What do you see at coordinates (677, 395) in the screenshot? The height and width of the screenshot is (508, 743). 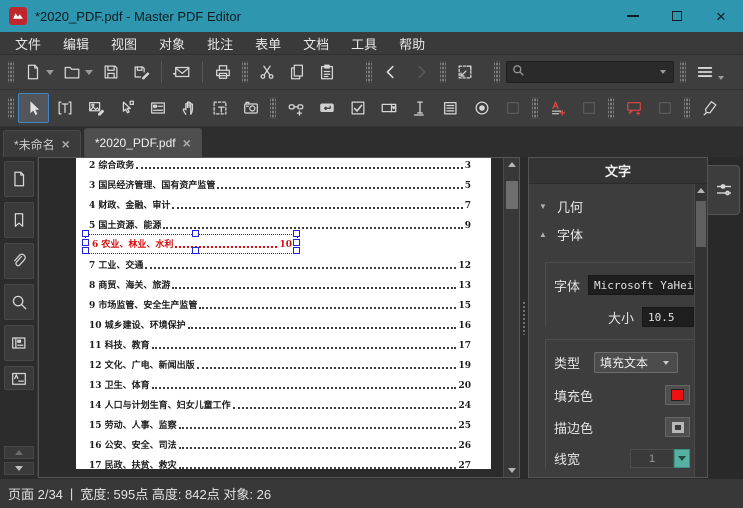 I see `fill-color-swatch` at bounding box center [677, 395].